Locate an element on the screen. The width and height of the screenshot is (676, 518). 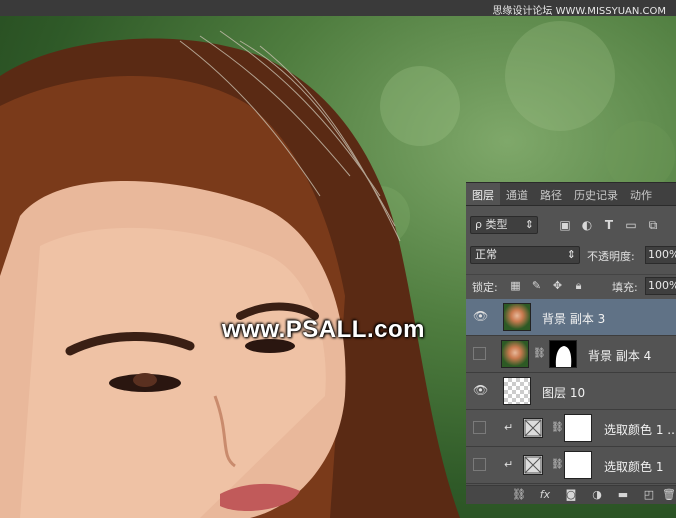
shape-filter-icon: ▭ is located at coordinates (631, 225).